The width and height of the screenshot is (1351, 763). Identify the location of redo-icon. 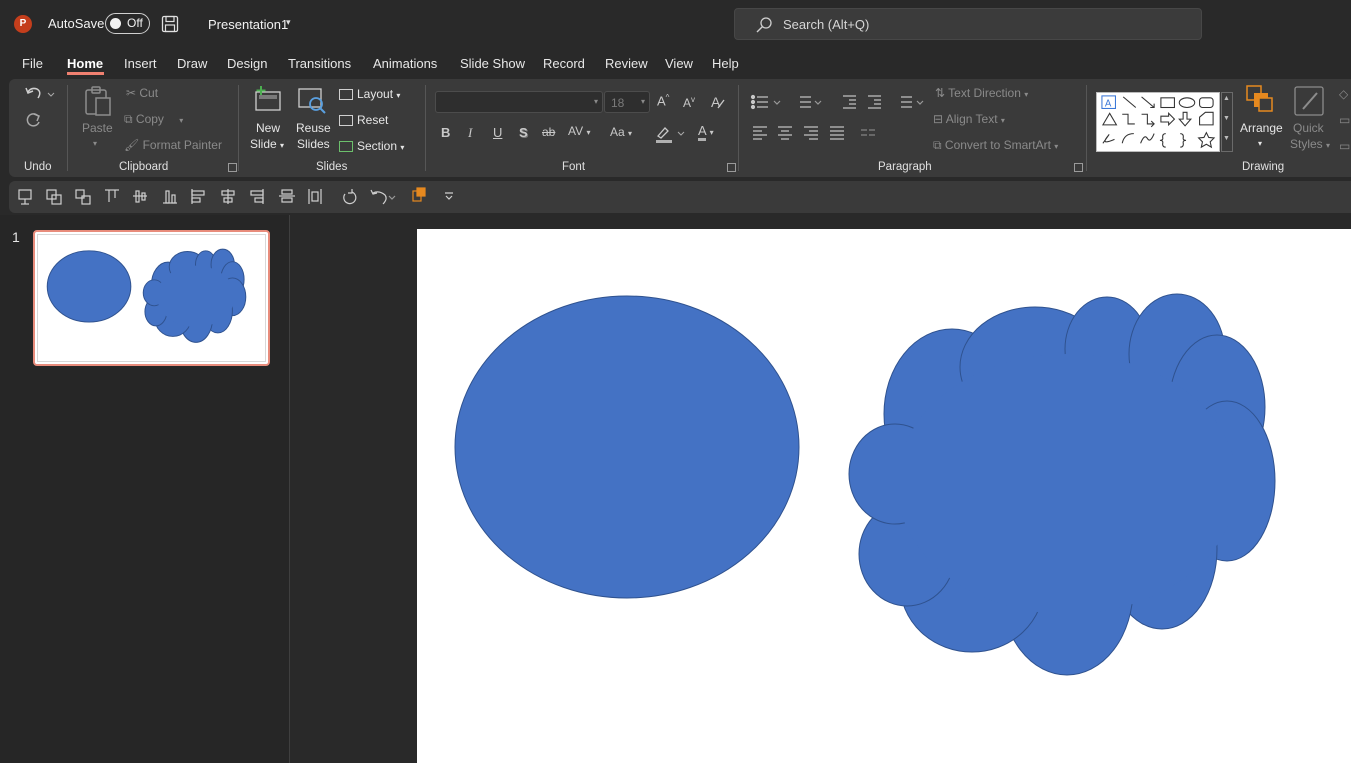
(33, 120).